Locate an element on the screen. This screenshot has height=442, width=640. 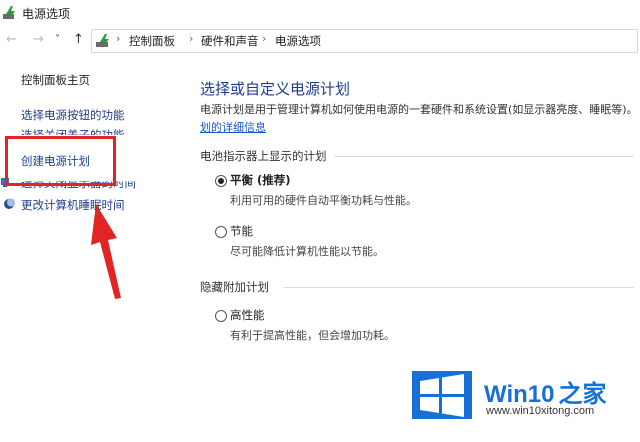
watermark-brand-name: Win10 is located at coordinates (519, 394).